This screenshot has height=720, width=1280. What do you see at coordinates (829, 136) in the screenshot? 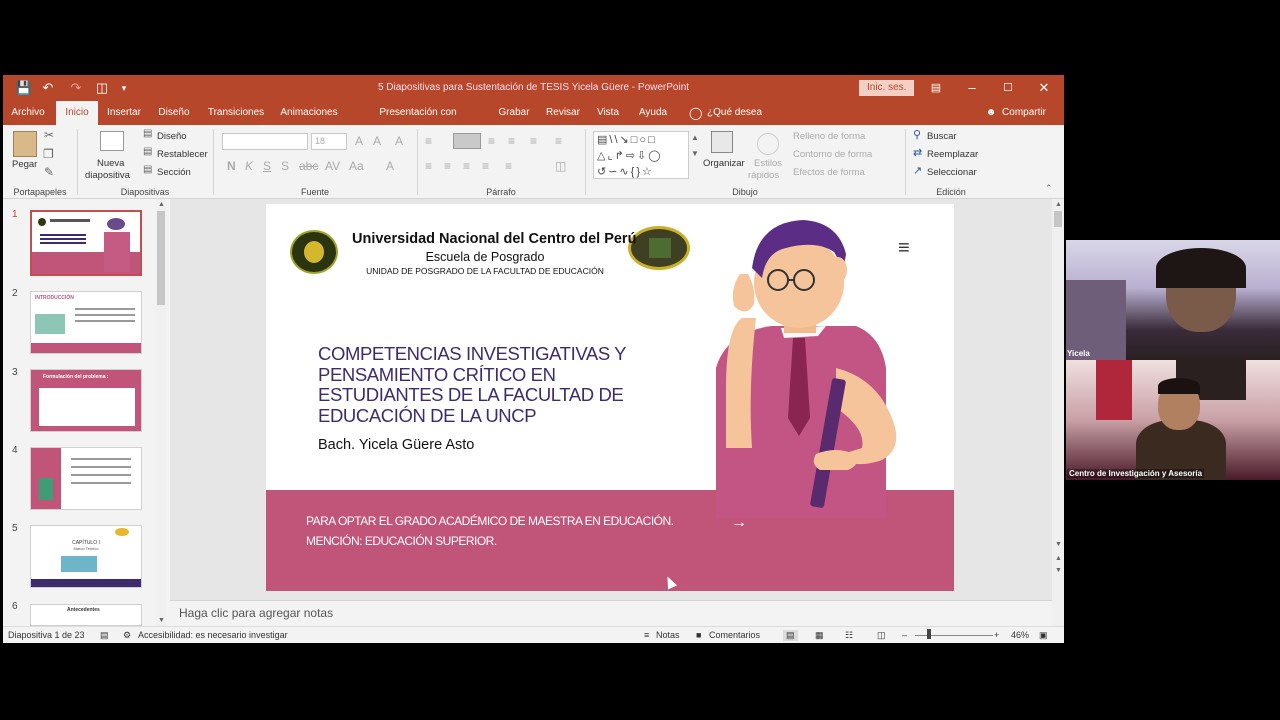
I see `shape-fill-button: Relleno de forma` at bounding box center [829, 136].